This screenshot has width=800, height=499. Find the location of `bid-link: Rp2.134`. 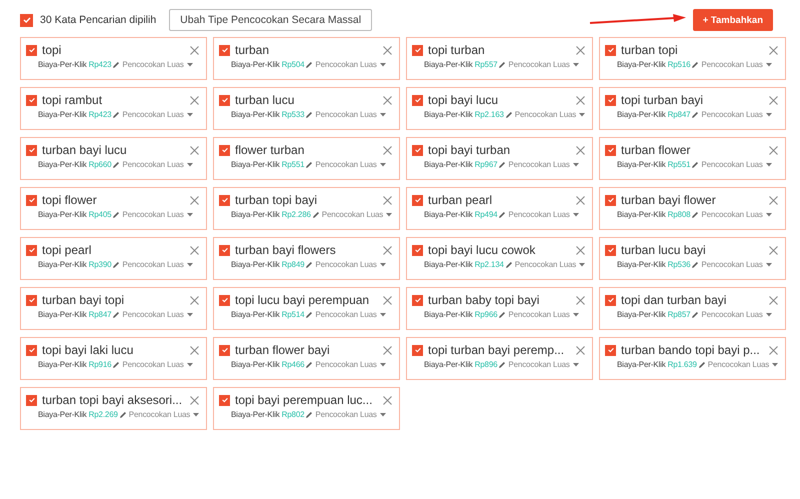

bid-link: Rp2.134 is located at coordinates (489, 264).